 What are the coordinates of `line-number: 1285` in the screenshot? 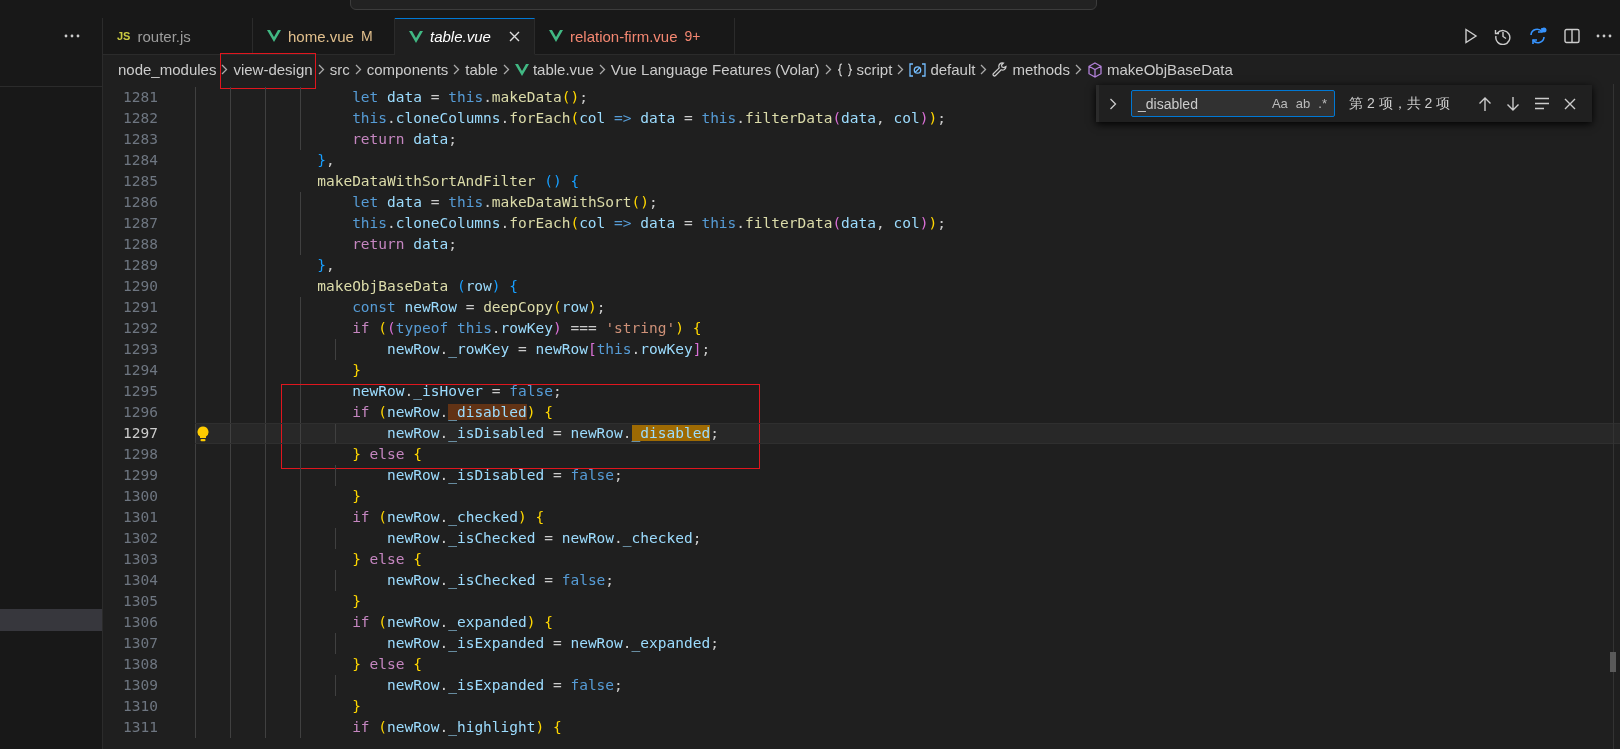 It's located at (140, 181).